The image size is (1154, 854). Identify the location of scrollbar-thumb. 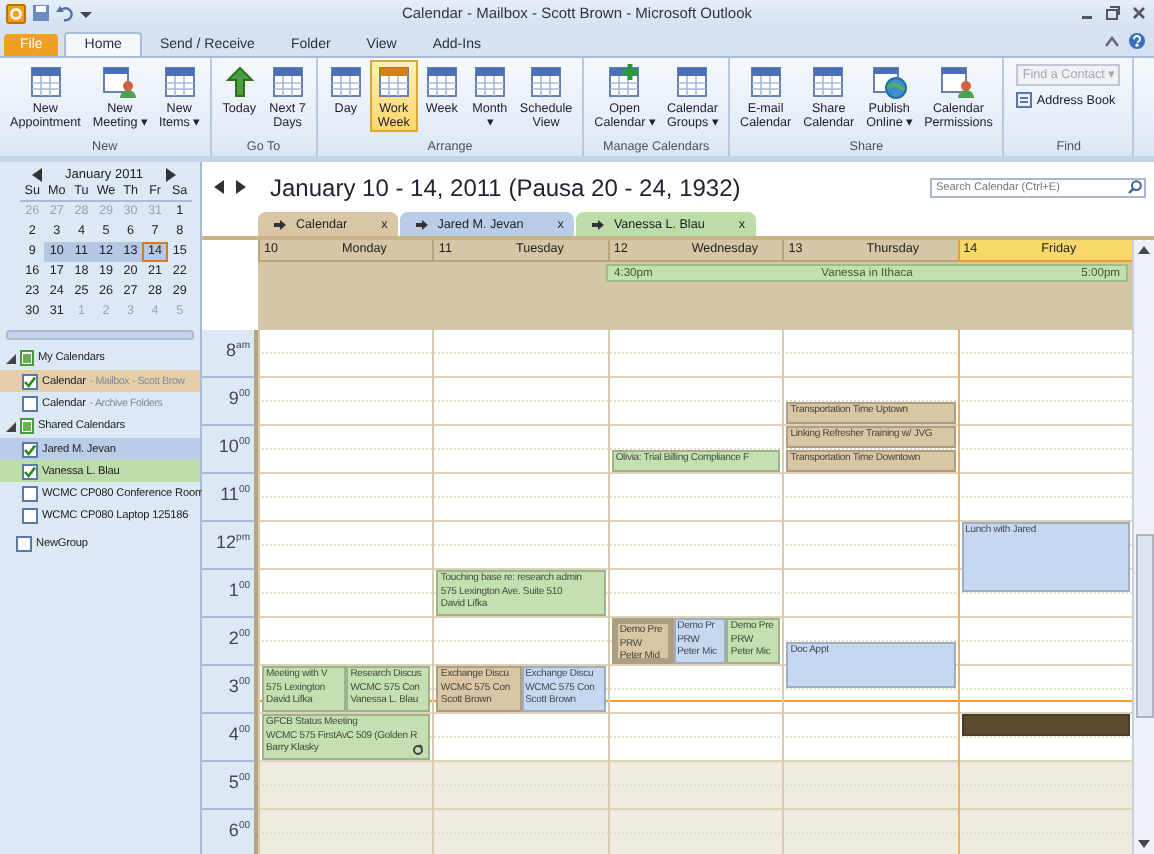
(1144, 626).